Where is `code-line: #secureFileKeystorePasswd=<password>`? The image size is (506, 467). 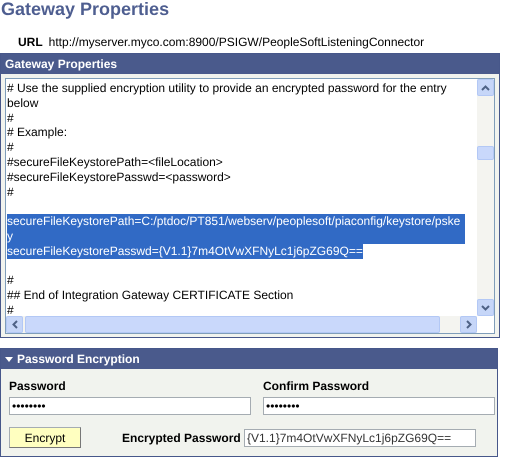 code-line: #secureFileKeystorePasswd=<password> is located at coordinates (119, 177).